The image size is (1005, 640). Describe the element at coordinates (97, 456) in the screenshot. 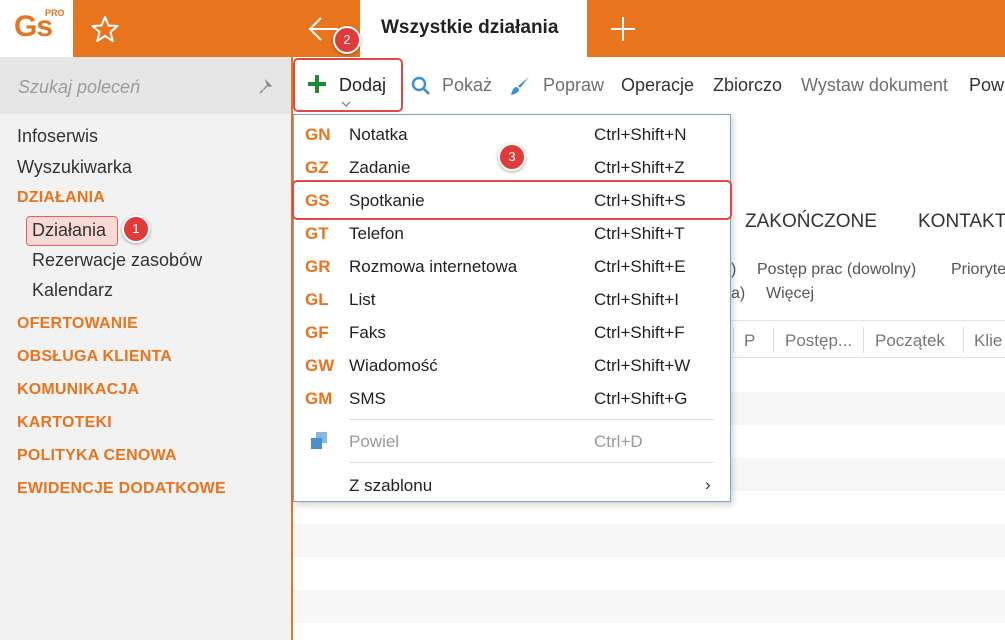

I see `sidebar-section-polityka-cenowa: POLITYKA CENOWA` at that location.